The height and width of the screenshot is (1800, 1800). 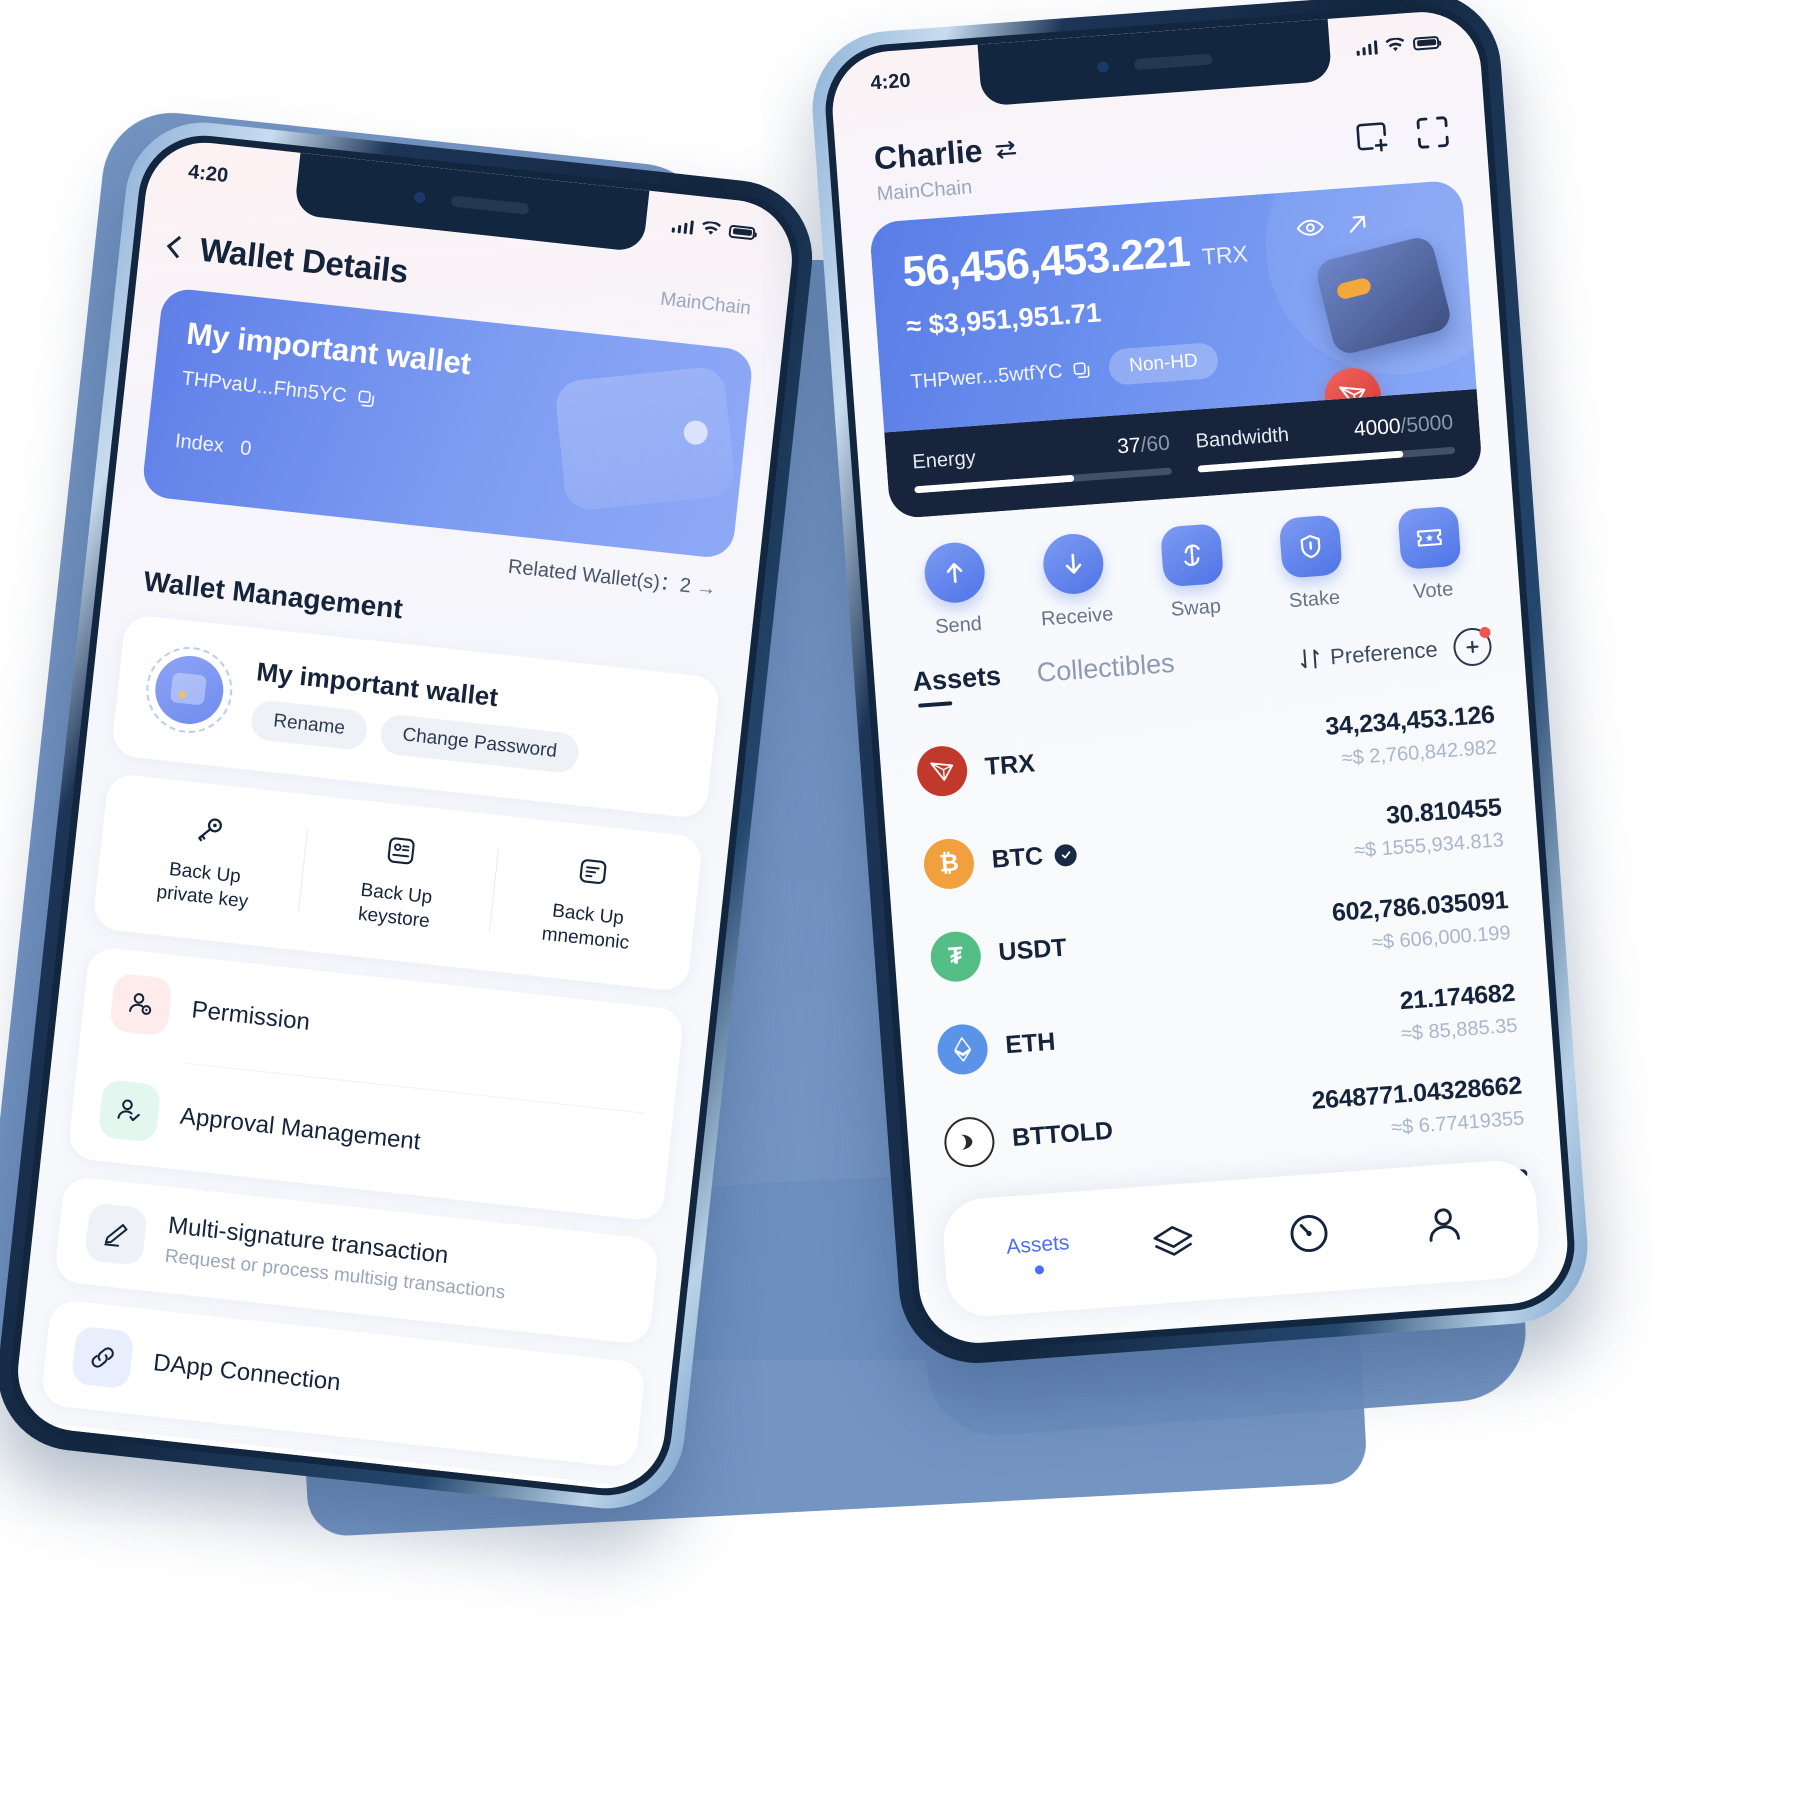 What do you see at coordinates (1384, 652) in the screenshot?
I see `preference-label: Preference` at bounding box center [1384, 652].